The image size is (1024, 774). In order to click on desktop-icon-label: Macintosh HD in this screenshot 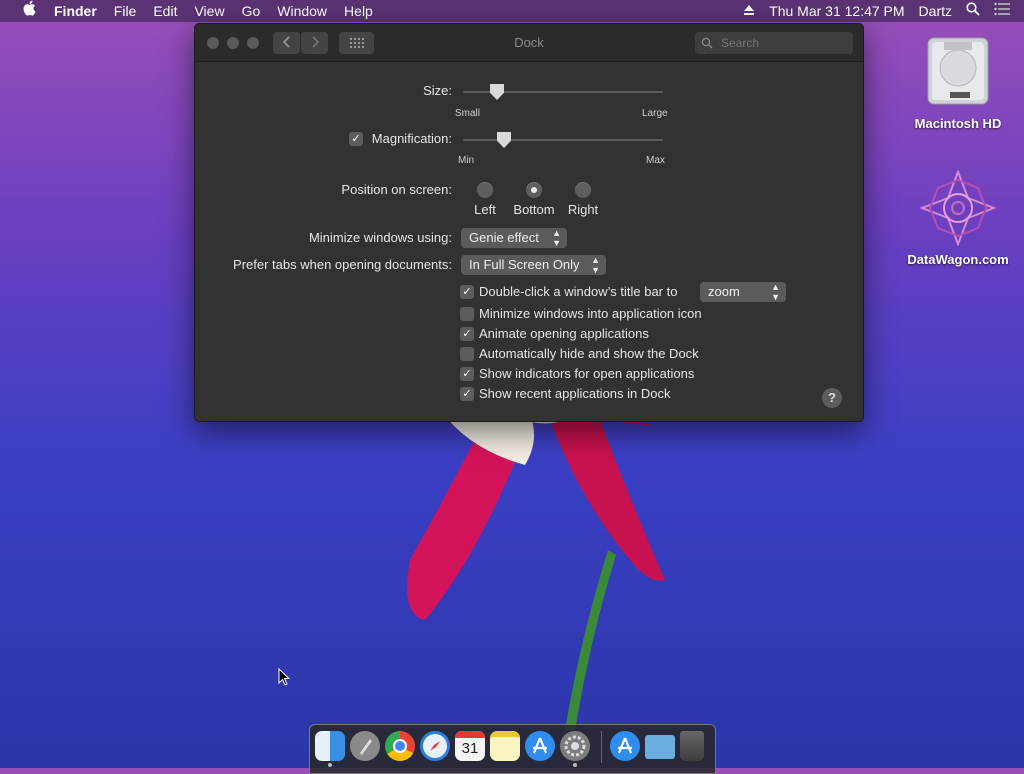, I will do `click(958, 123)`.